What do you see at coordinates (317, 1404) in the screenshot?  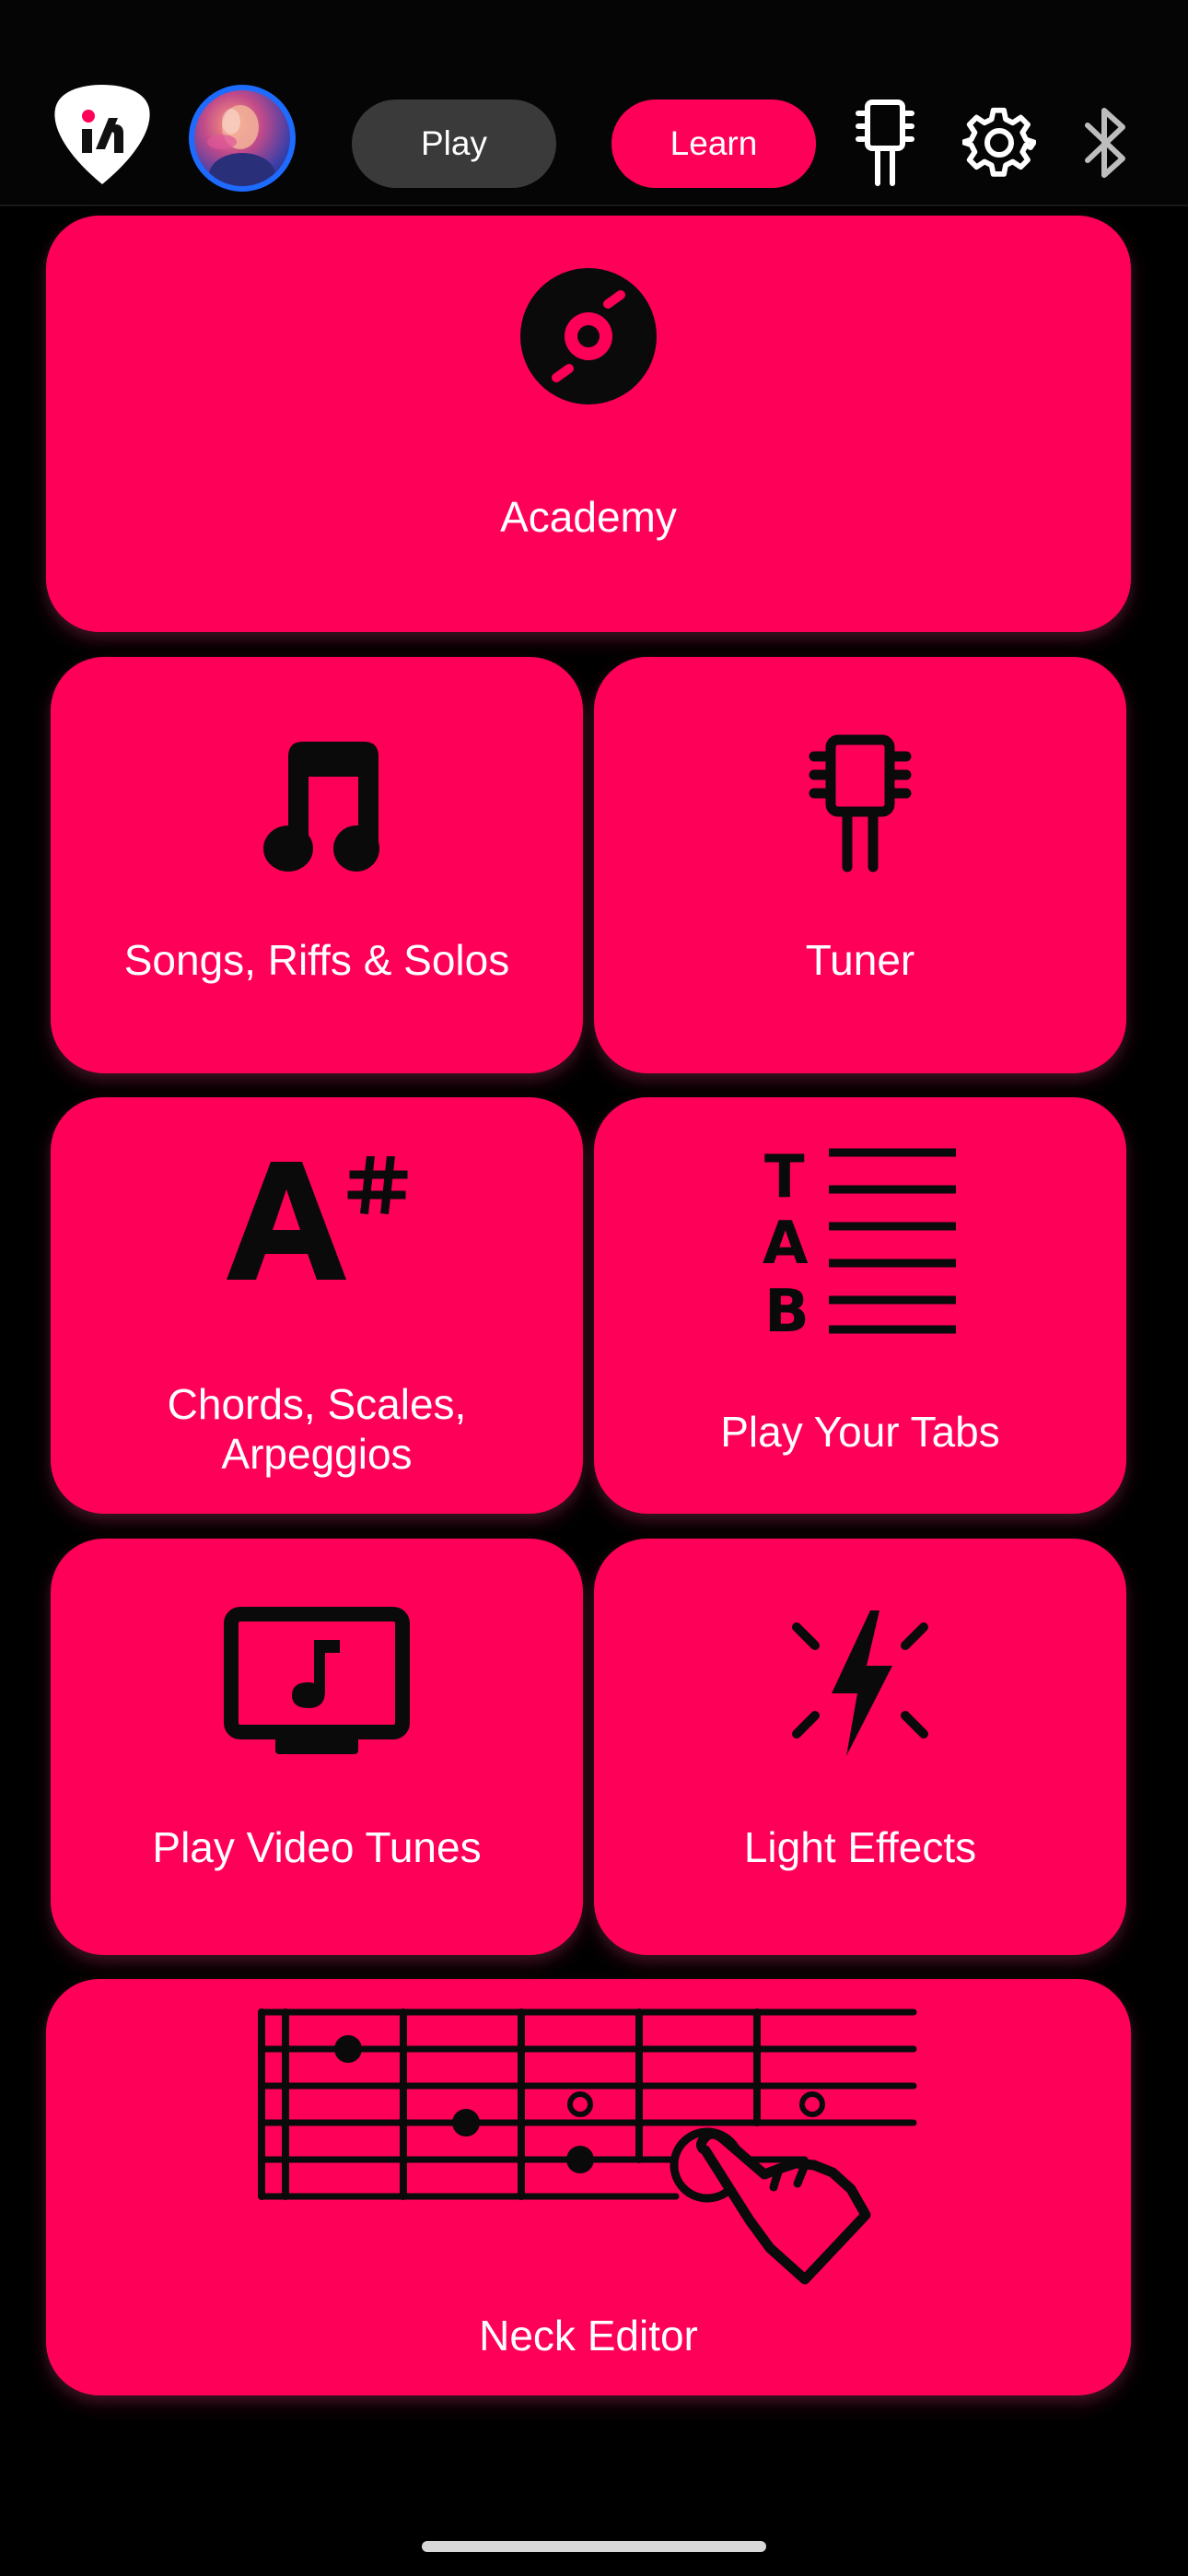 I see `chords-label-line1: Chords, Scales,` at bounding box center [317, 1404].